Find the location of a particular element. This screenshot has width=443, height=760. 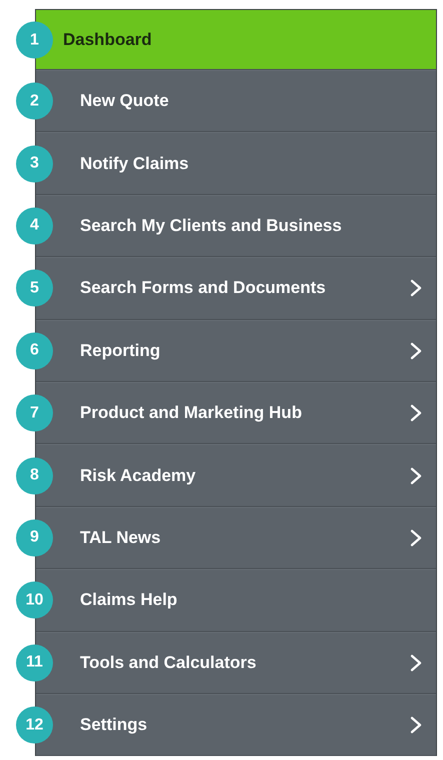

number-badge: 1 is located at coordinates (34, 40).